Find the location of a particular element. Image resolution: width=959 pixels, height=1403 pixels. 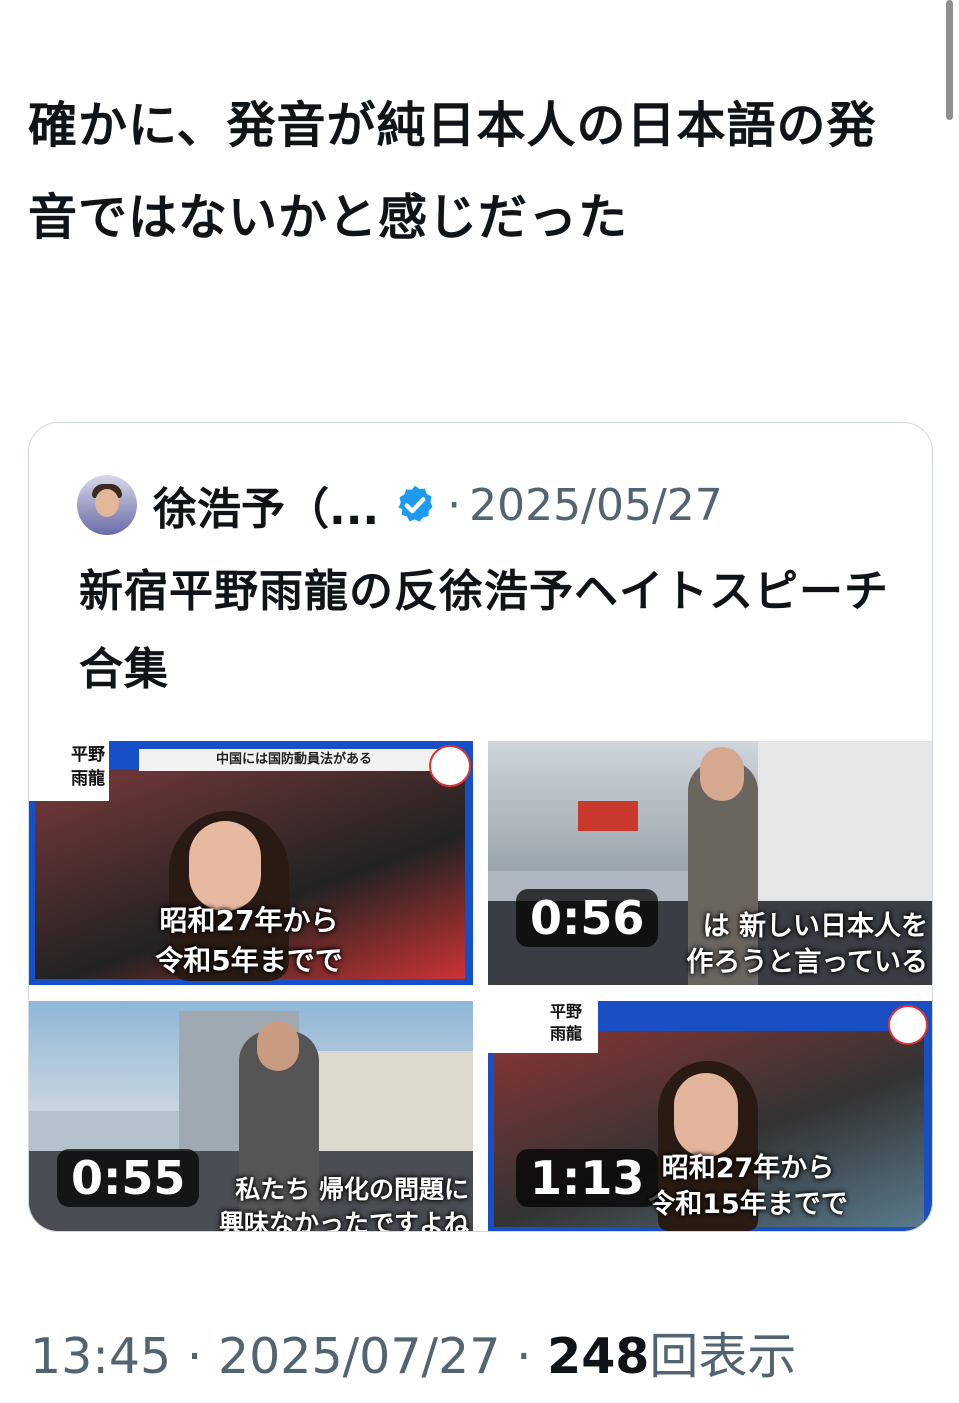

quoted-tweet-header: 徐浩予（... · 2025/05/27 is located at coordinates (400, 505).